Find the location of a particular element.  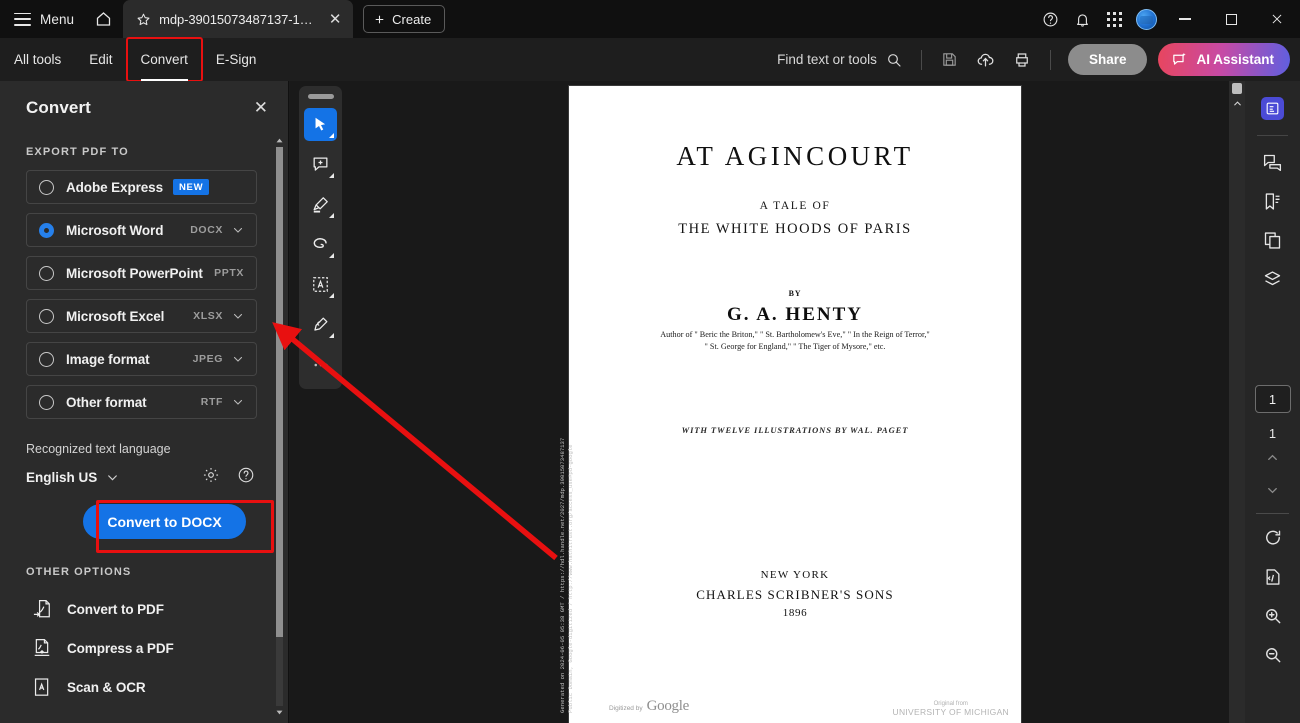

more-tools is located at coordinates (320, 364).